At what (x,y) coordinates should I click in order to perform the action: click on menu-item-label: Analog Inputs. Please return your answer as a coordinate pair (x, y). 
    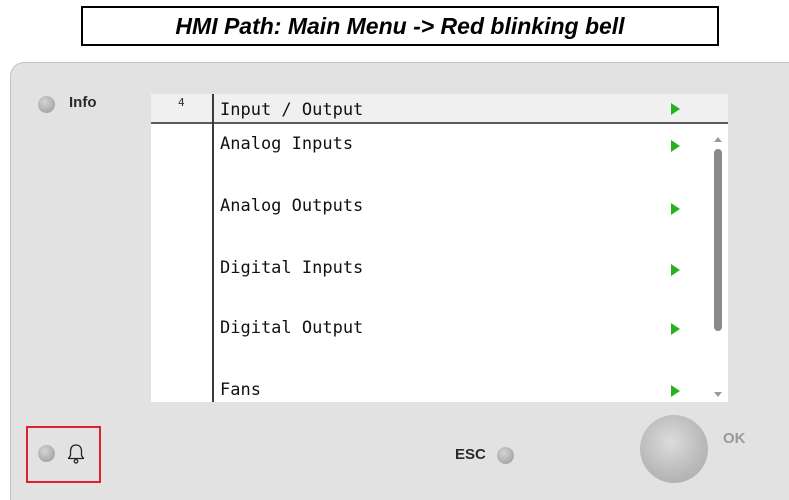
    Looking at the image, I should click on (287, 144).